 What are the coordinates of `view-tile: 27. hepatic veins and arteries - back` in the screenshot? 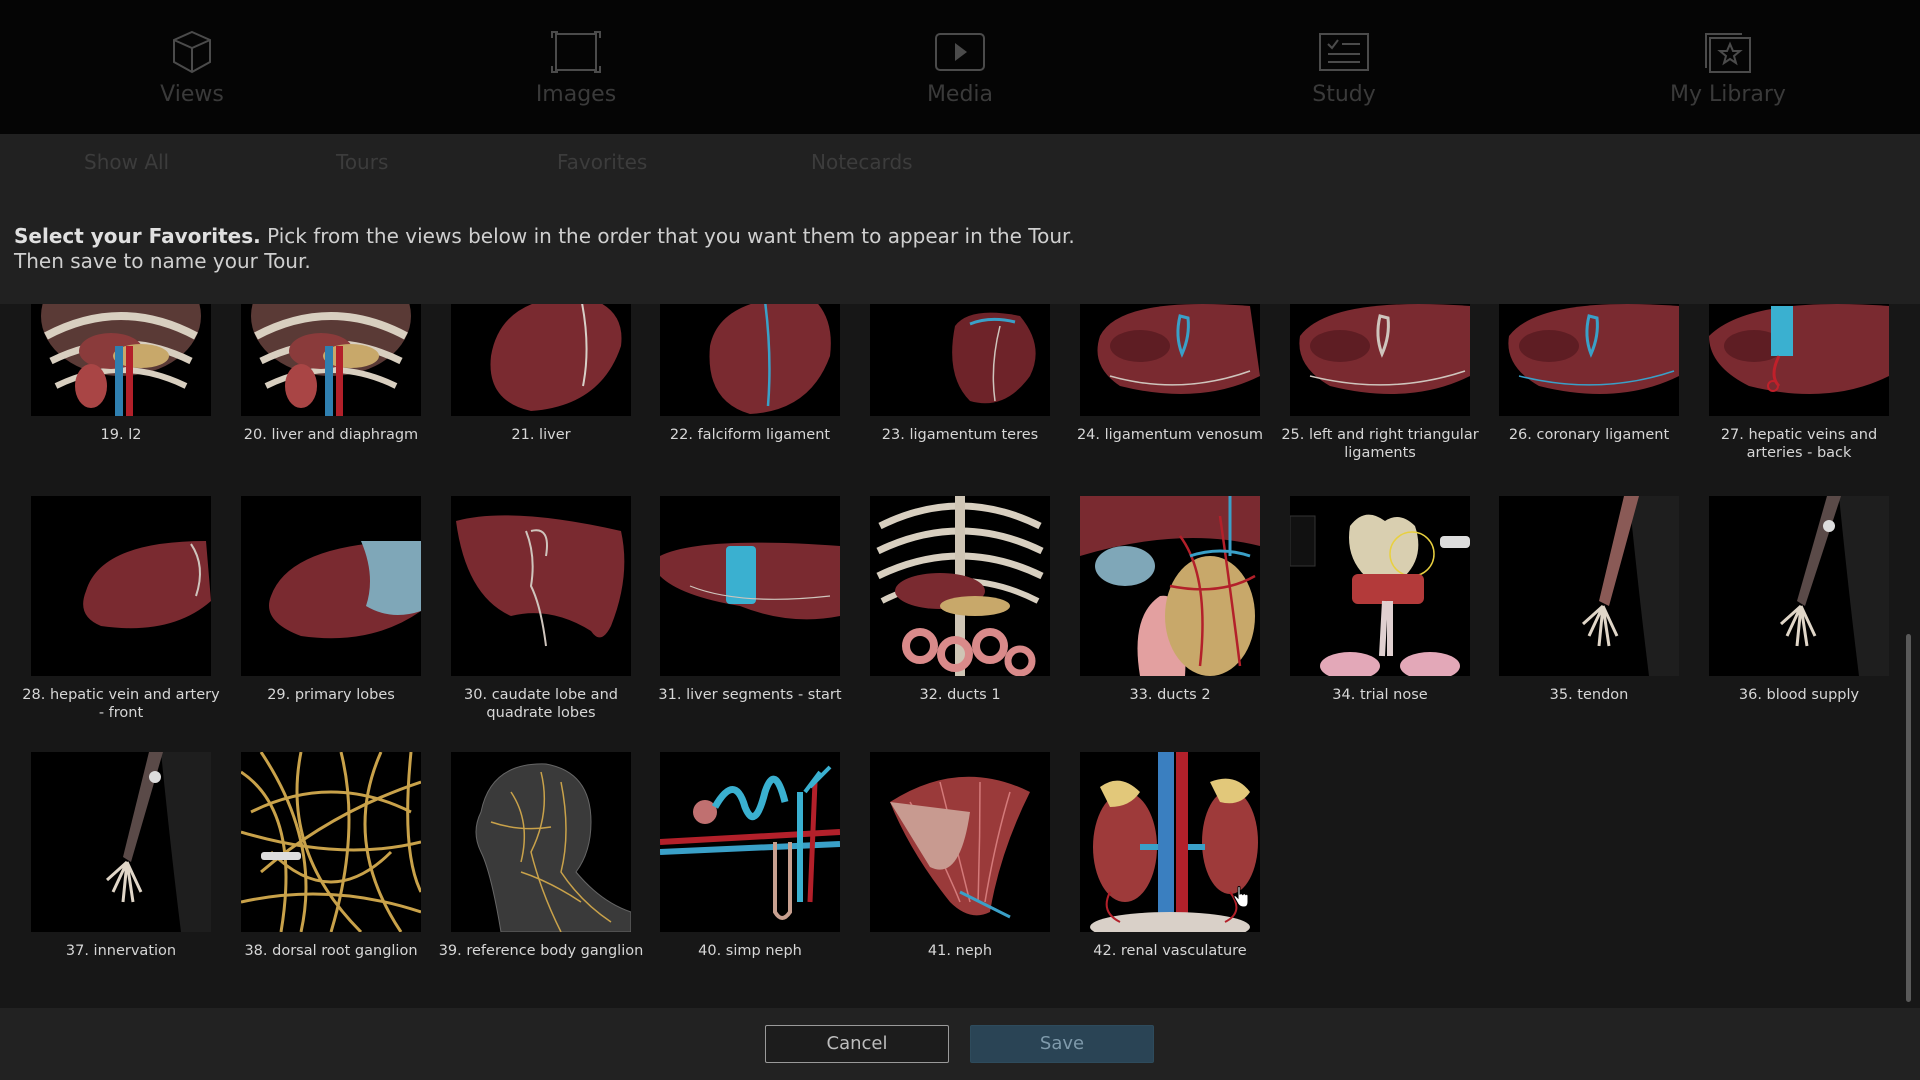 It's located at (1799, 383).